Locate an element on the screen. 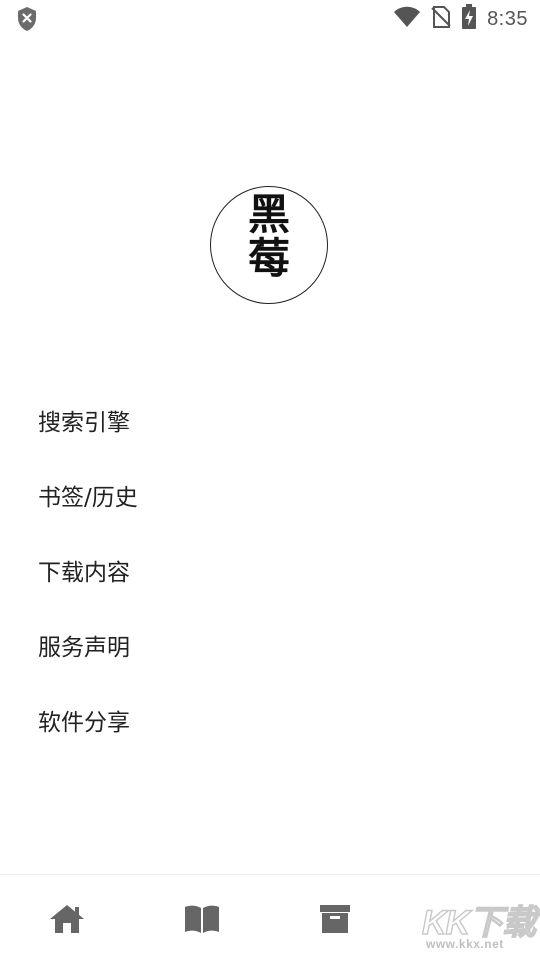 Image resolution: width=540 pixels, height=960 pixels. menu-item-bookmarks-history: 书签/历史 is located at coordinates (270, 494).